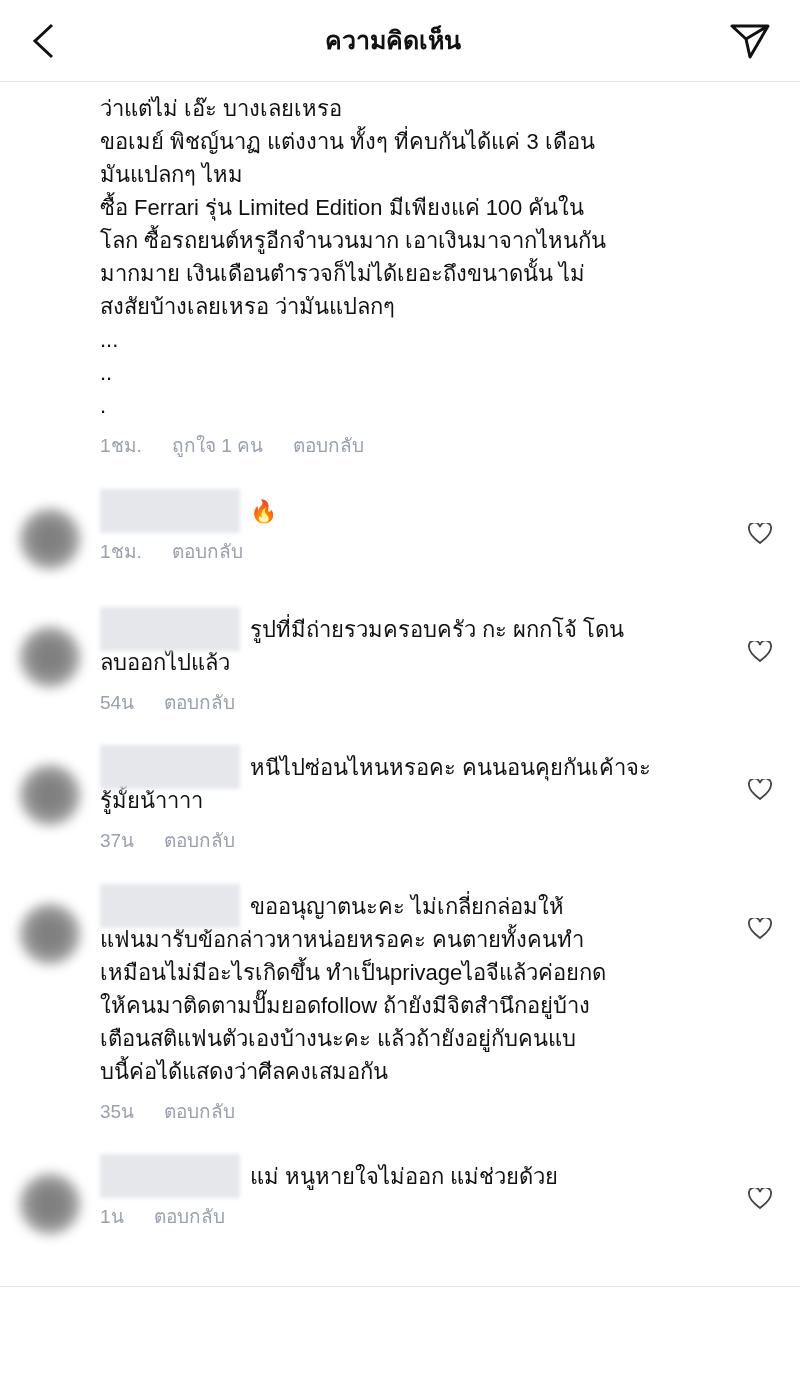  Describe the element at coordinates (43, 40) in the screenshot. I see `back-icon` at that location.